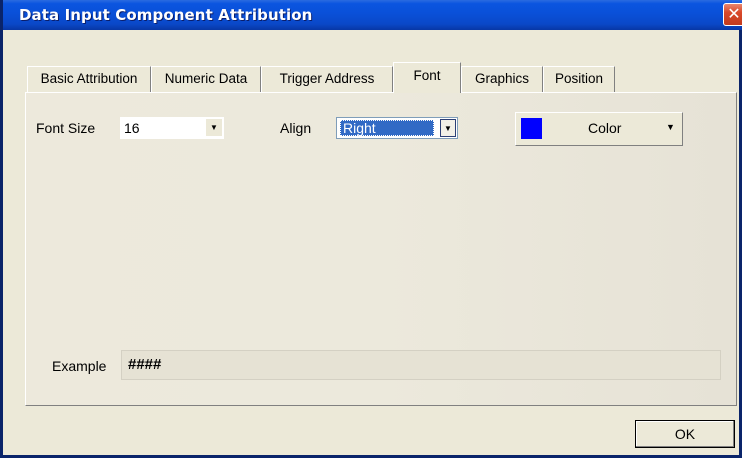  What do you see at coordinates (372, 15) in the screenshot?
I see `title-bar: Data Input Component Attribution ✕` at bounding box center [372, 15].